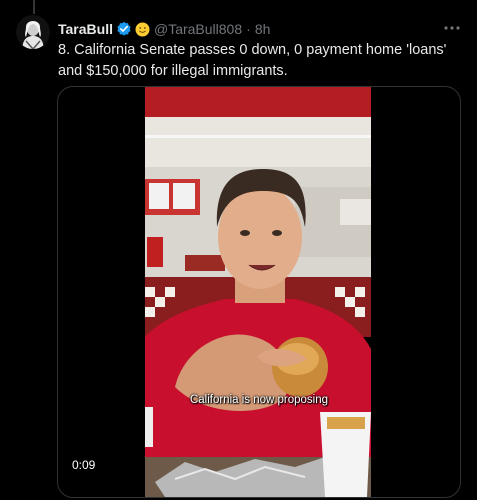 The image size is (477, 500). What do you see at coordinates (452, 28) in the screenshot?
I see `more-options-icon` at bounding box center [452, 28].